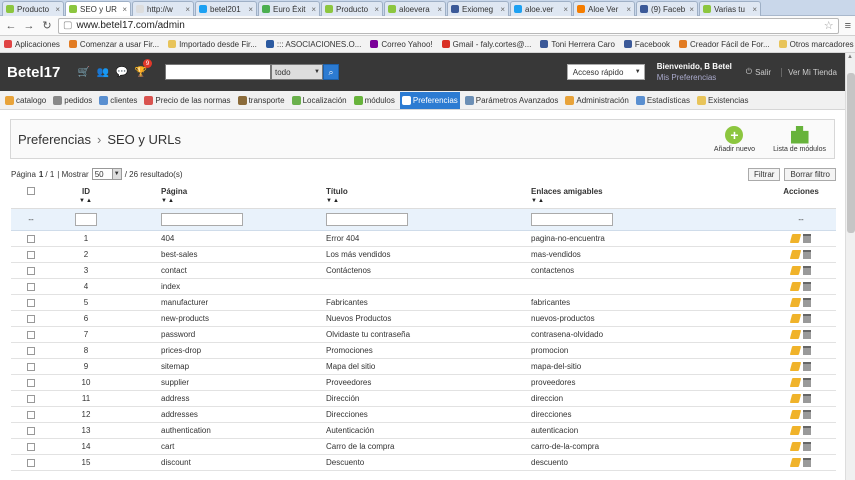  Describe the element at coordinates (663, 100) in the screenshot. I see `nav-item: Estadísticas` at that location.